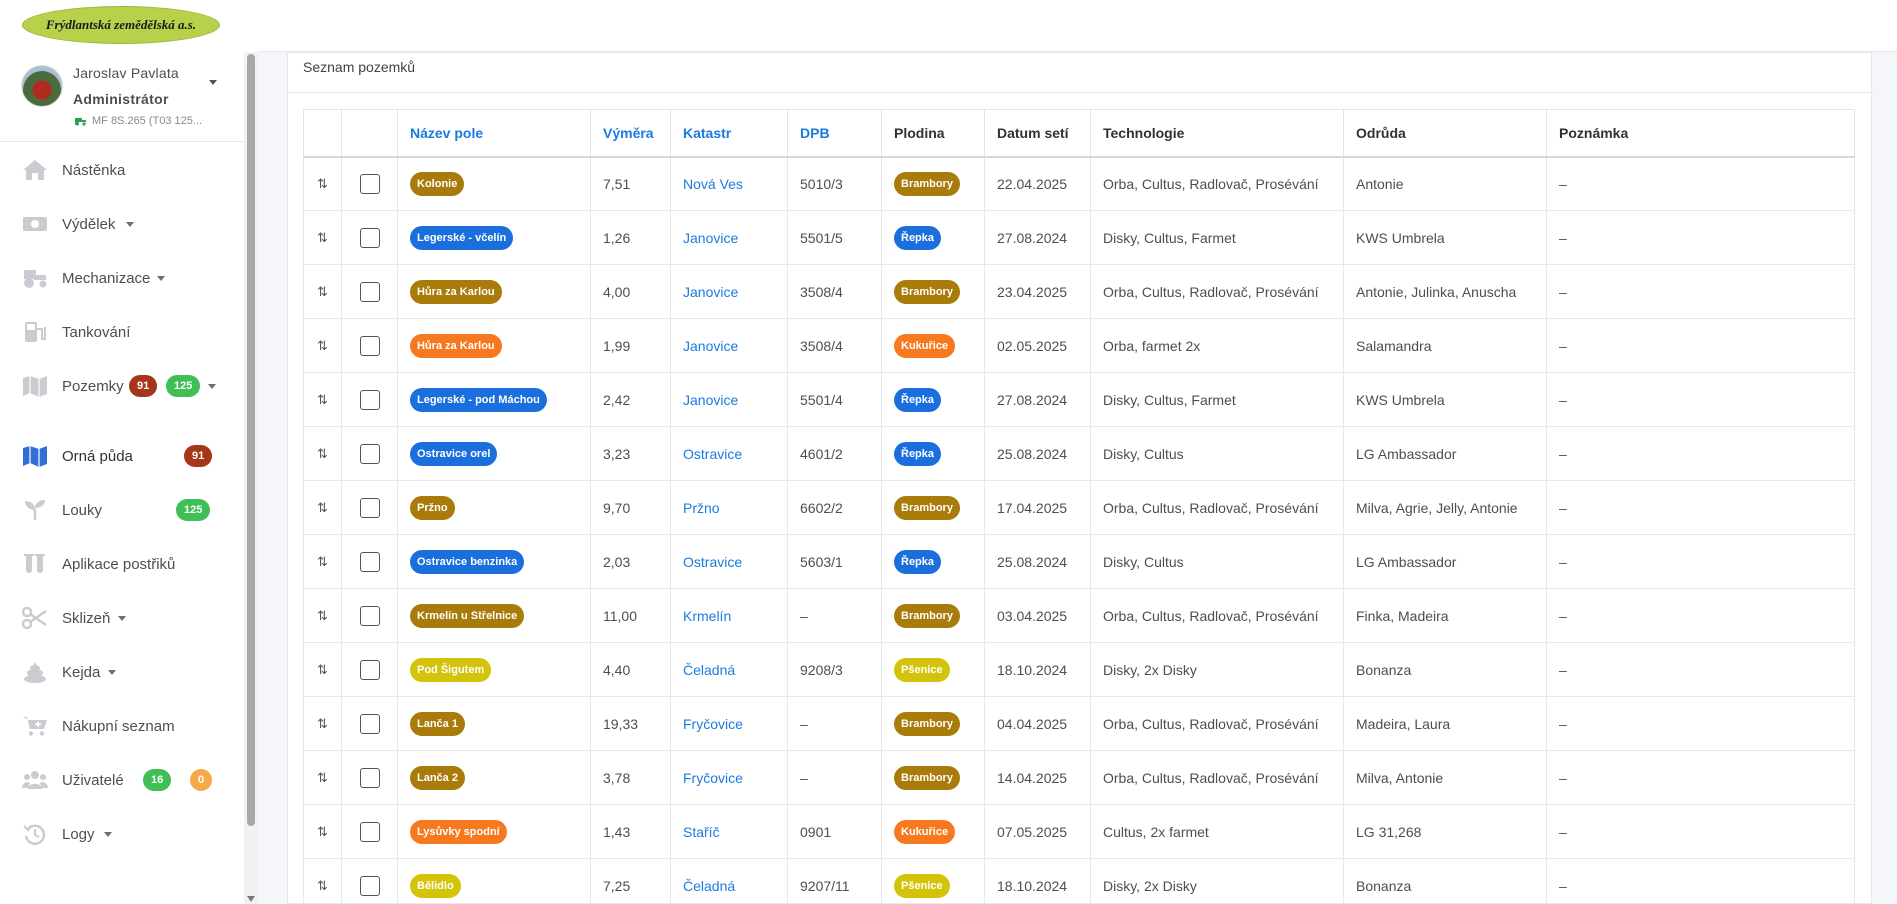 This screenshot has height=904, width=1897. What do you see at coordinates (122, 278) in the screenshot?
I see `sidebar-item-mechanizace: Mechanizace` at bounding box center [122, 278].